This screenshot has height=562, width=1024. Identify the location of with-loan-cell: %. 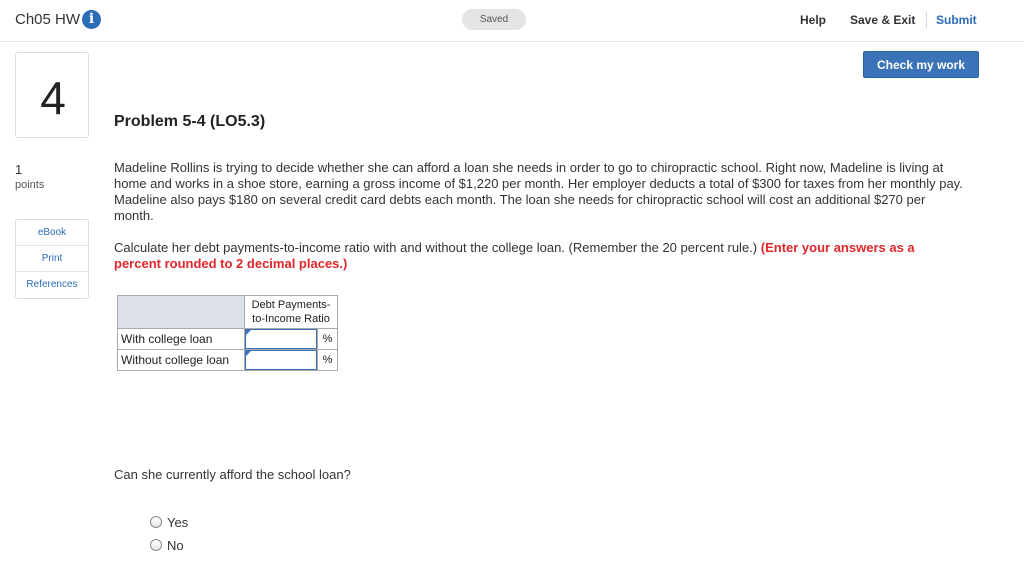
(291, 339).